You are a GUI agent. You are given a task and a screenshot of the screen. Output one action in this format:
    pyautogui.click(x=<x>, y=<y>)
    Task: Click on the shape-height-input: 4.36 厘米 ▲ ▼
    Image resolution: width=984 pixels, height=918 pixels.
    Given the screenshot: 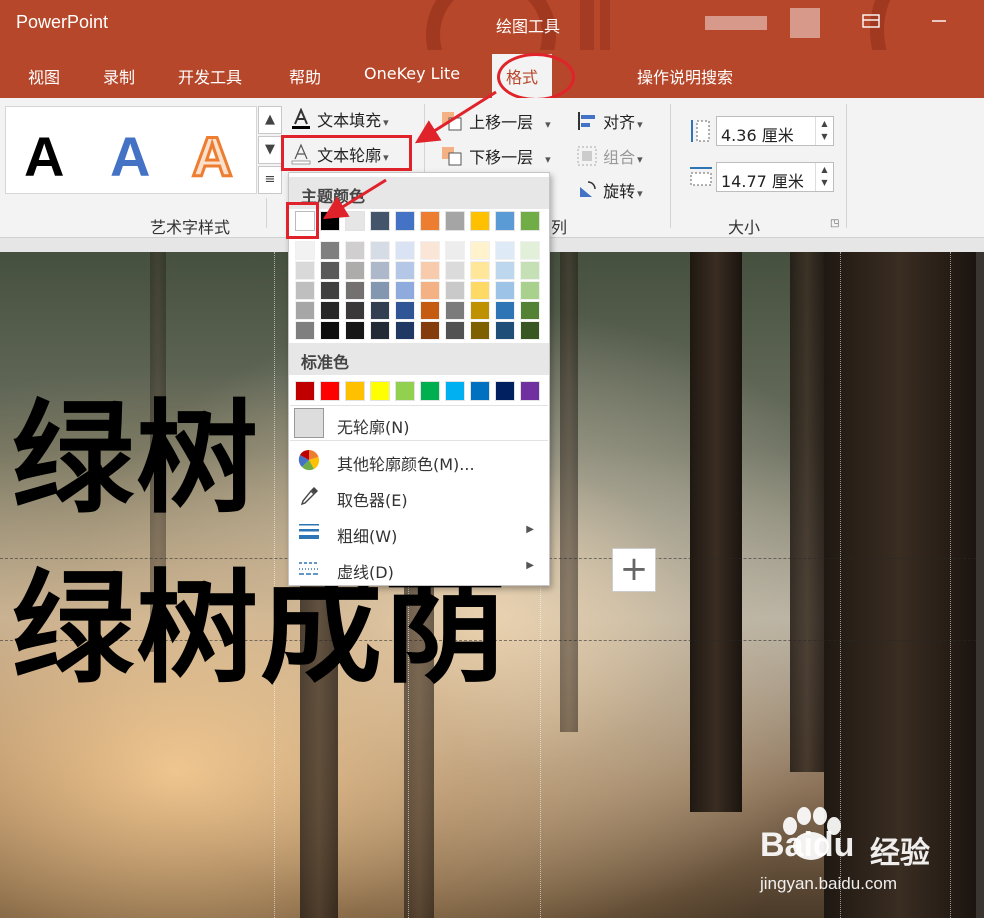 What is the action you would take?
    pyautogui.click(x=775, y=131)
    